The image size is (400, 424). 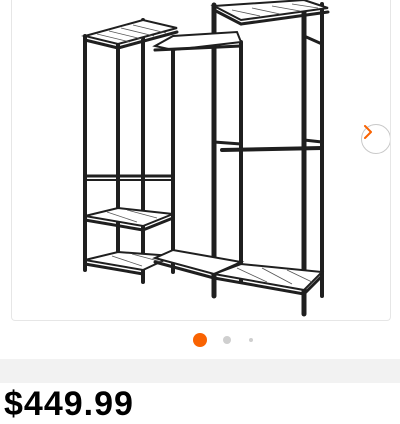 I want to click on section-divider, so click(x=200, y=371).